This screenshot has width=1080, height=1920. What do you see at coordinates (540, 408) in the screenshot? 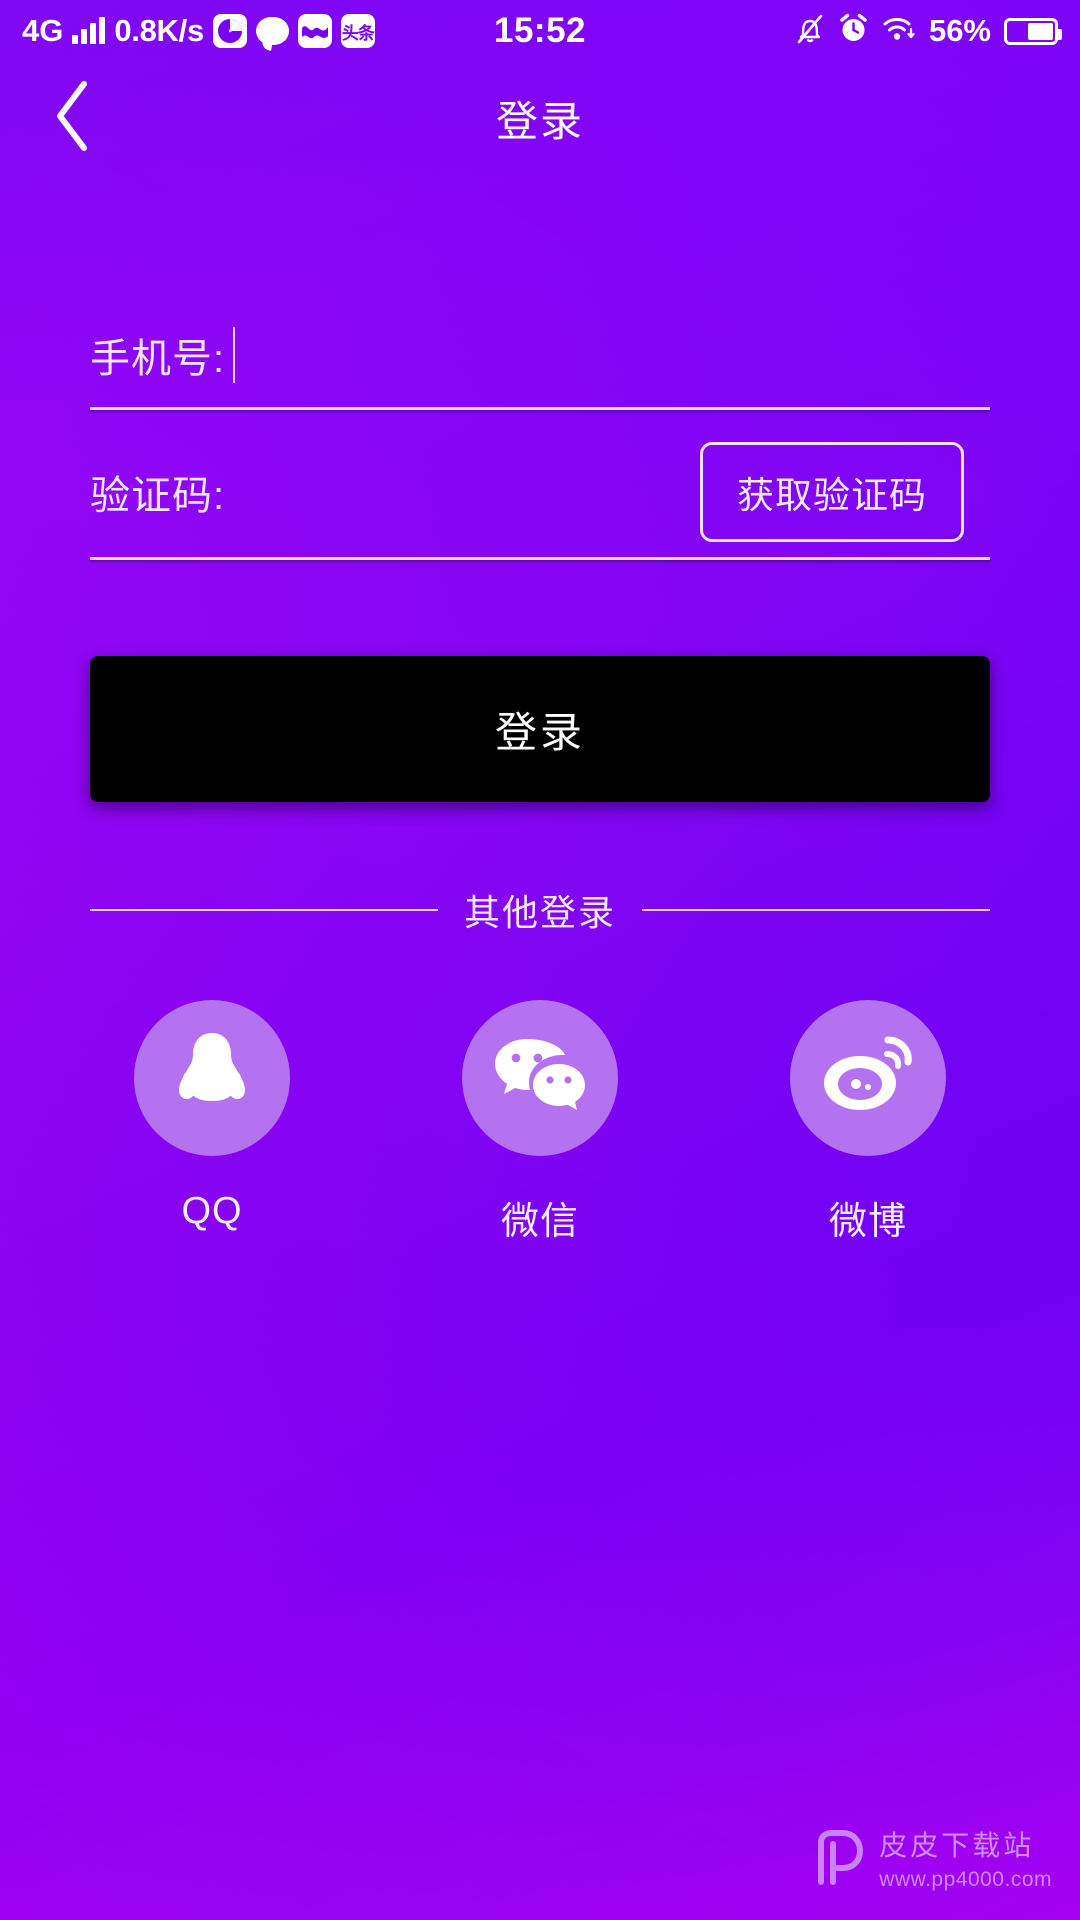
I see `phone-field-underline` at bounding box center [540, 408].